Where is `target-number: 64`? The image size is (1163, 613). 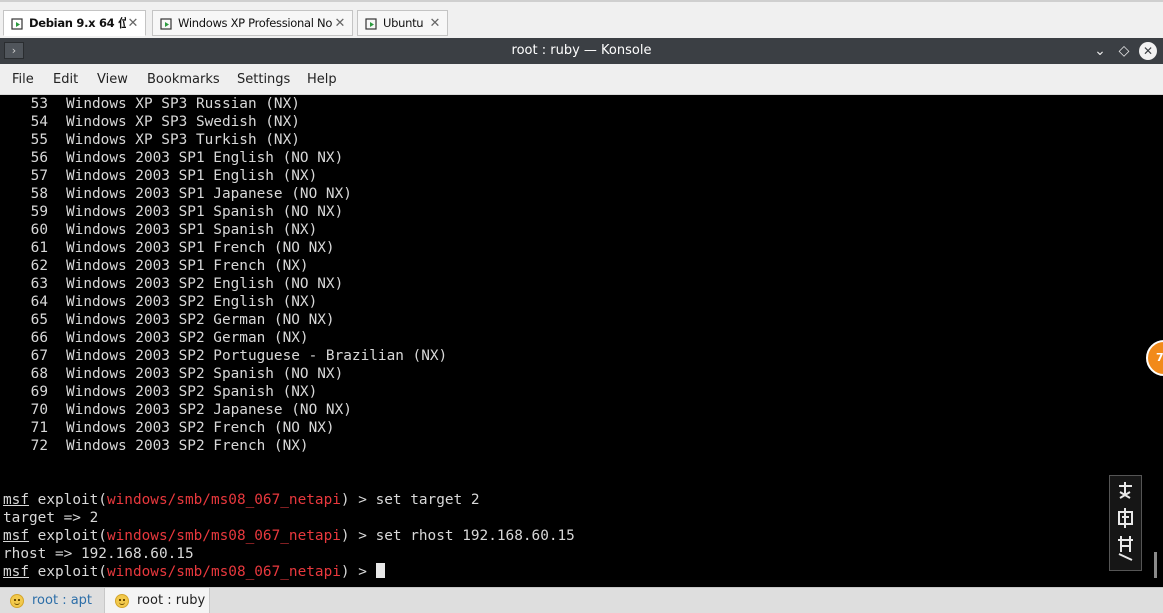 target-number: 64 is located at coordinates (39, 302).